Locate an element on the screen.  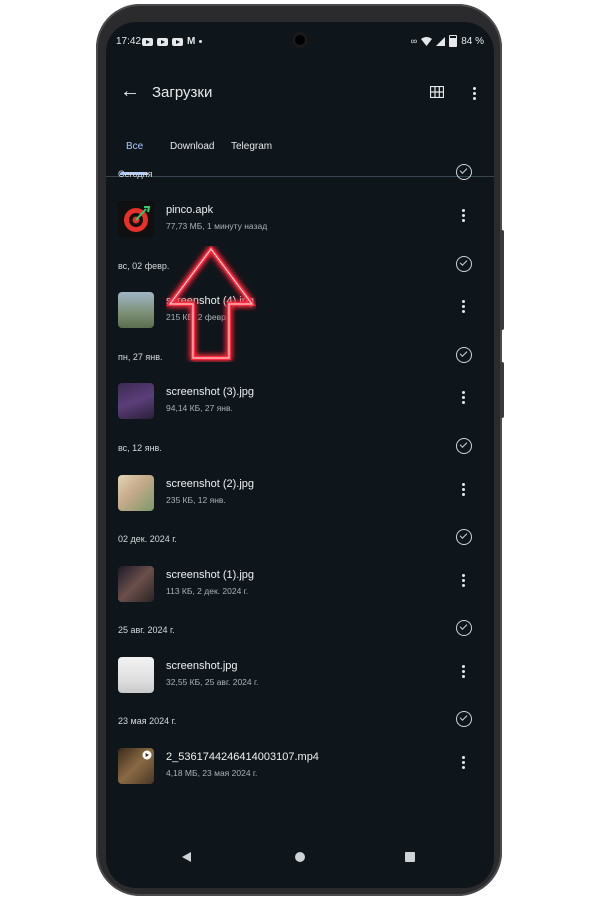
wifi-icon is located at coordinates (427, 41).